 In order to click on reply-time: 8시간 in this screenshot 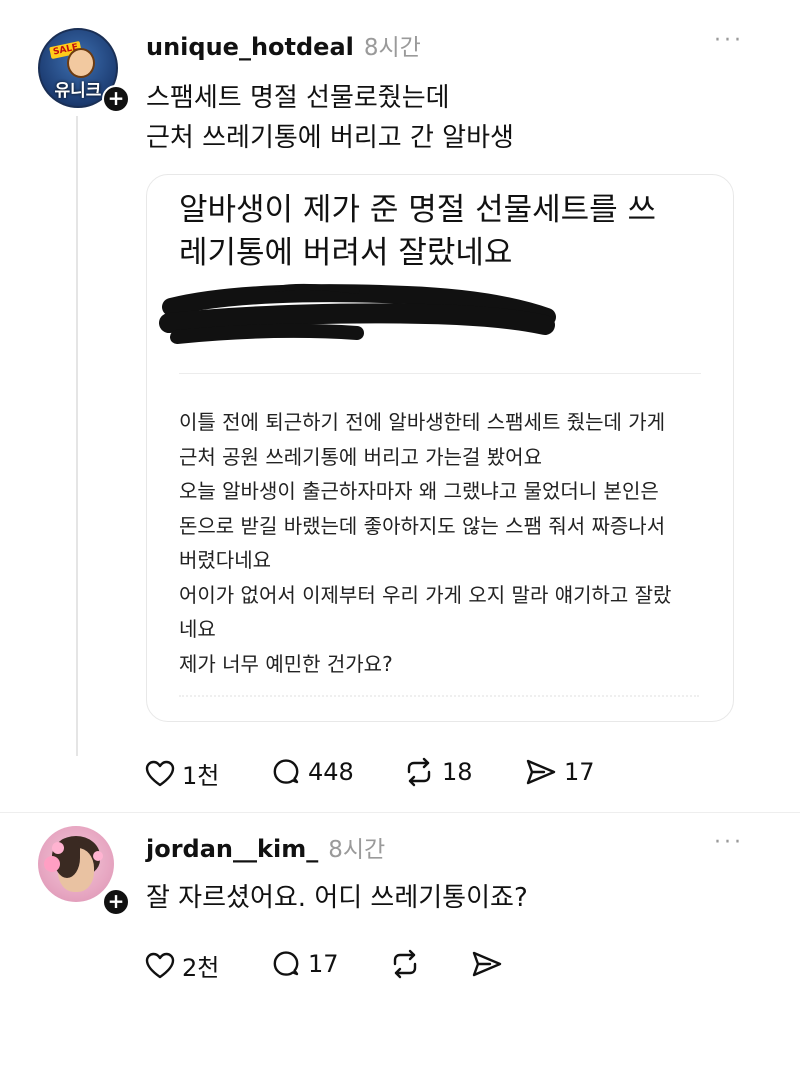, I will do `click(357, 850)`.